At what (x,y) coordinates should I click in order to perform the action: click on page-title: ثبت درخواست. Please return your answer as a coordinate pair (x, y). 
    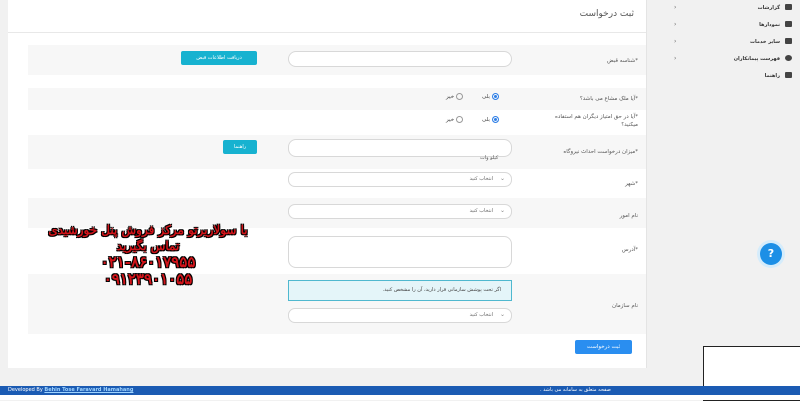
    Looking at the image, I should click on (606, 14).